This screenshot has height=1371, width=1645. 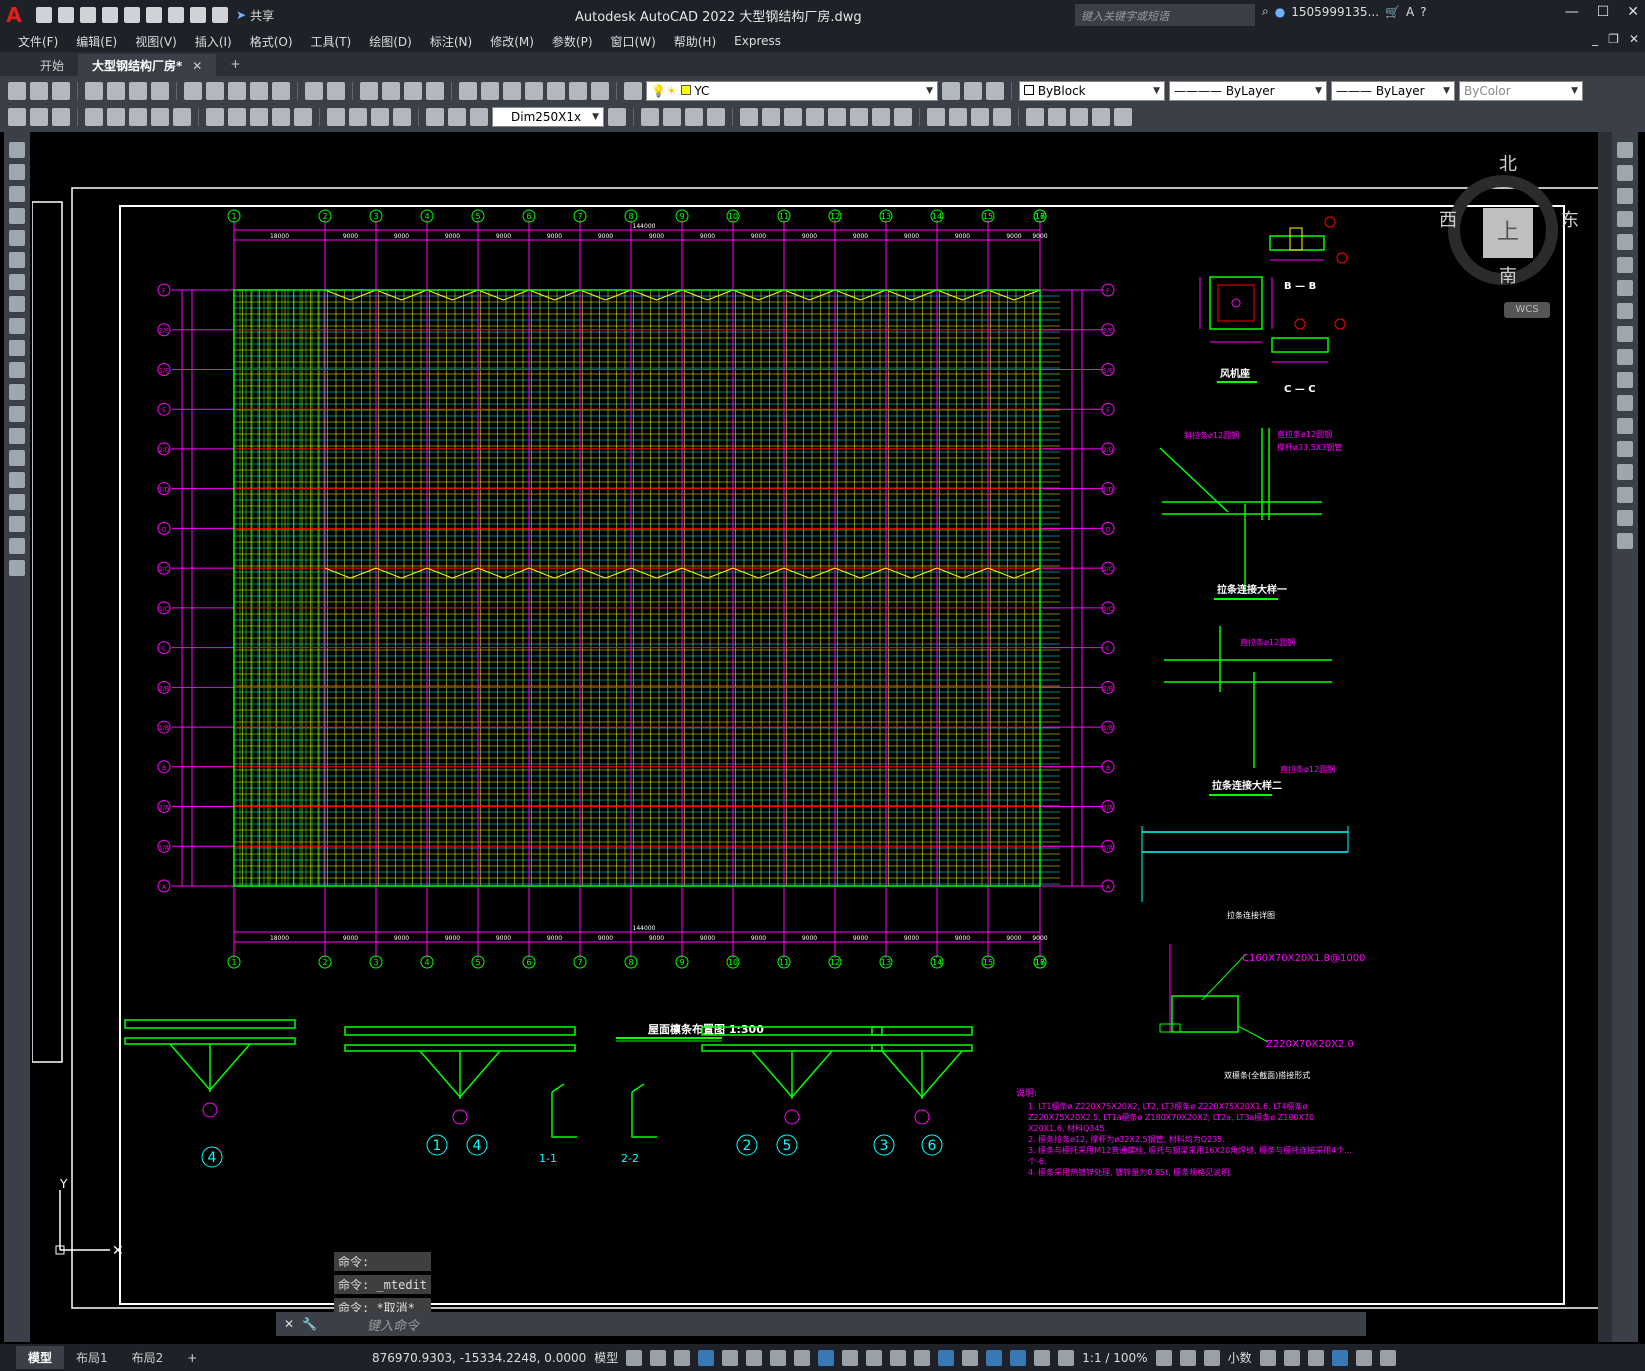 What do you see at coordinates (17, 117) in the screenshot?
I see `dim-linear-icon` at bounding box center [17, 117].